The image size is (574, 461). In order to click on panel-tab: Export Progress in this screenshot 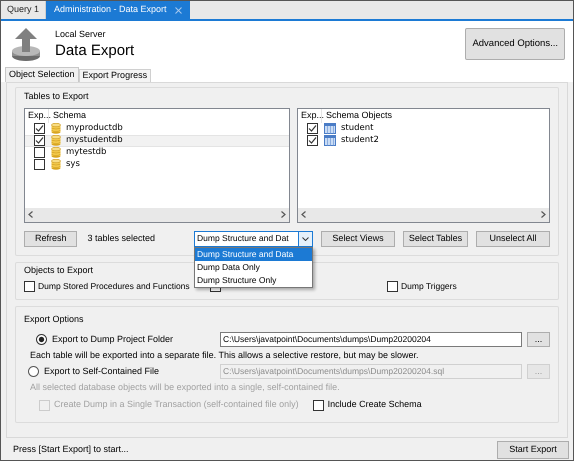, I will do `click(115, 75)`.